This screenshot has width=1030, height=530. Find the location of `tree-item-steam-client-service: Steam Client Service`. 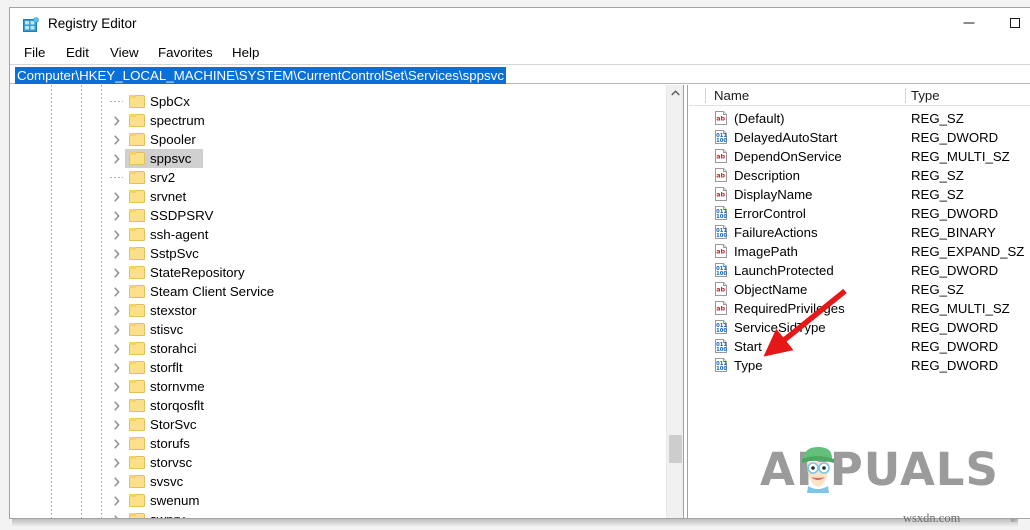

tree-item-steam-client-service: Steam Client Service is located at coordinates (347, 291).